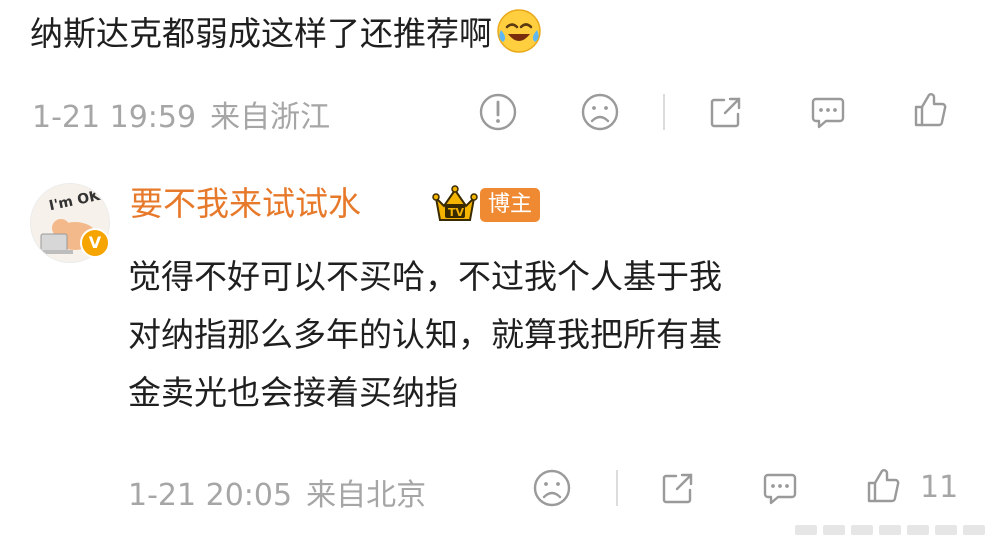 The height and width of the screenshot is (553, 999). What do you see at coordinates (95, 243) in the screenshot?
I see `verified-badge: V` at bounding box center [95, 243].